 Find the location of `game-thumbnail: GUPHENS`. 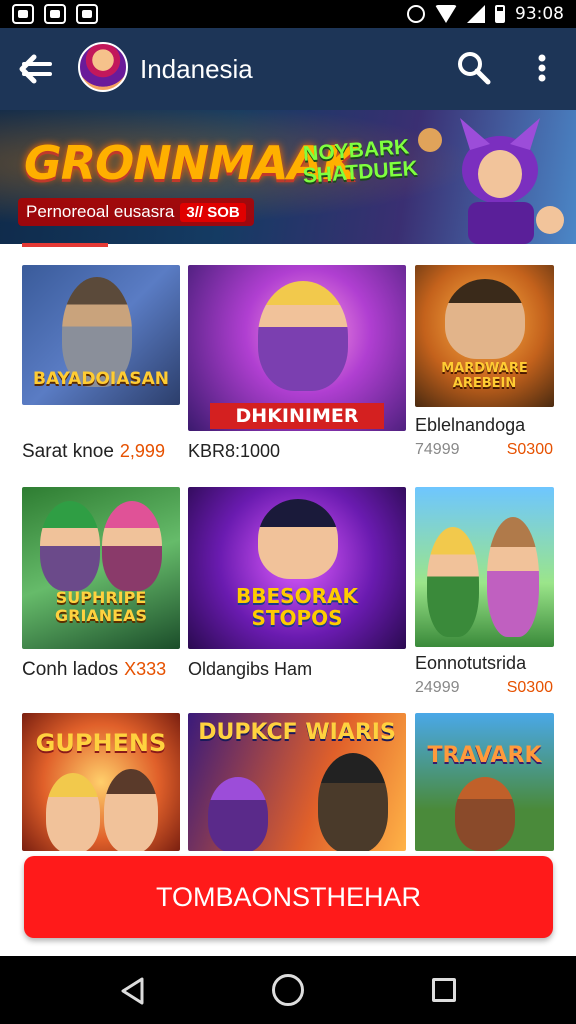

game-thumbnail: GUPHENS is located at coordinates (101, 782).